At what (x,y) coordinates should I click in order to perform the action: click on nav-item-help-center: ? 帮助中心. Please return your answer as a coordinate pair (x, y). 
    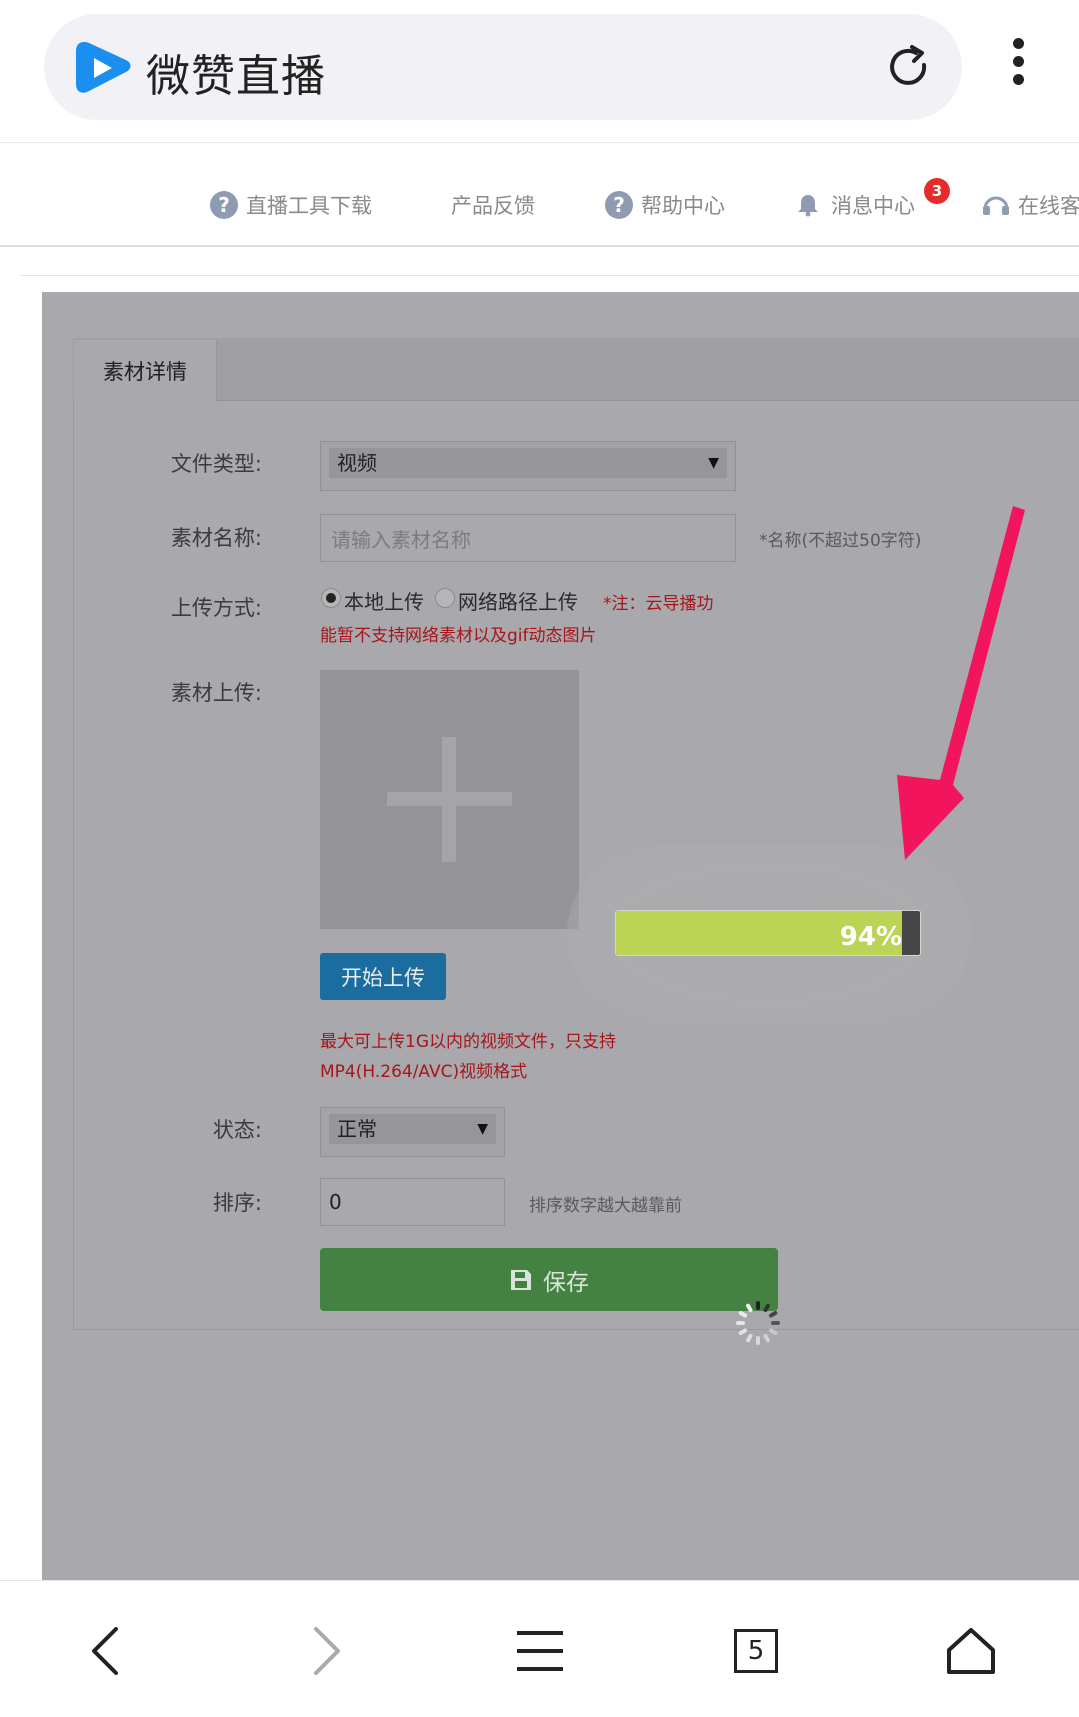
    Looking at the image, I should click on (665, 205).